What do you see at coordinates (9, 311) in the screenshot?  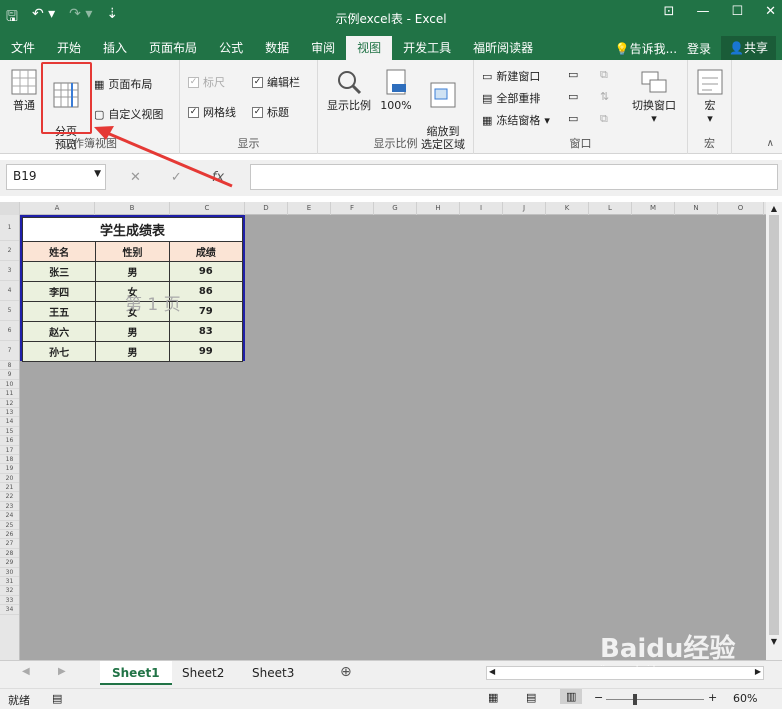 I see `row-header: 5` at bounding box center [9, 311].